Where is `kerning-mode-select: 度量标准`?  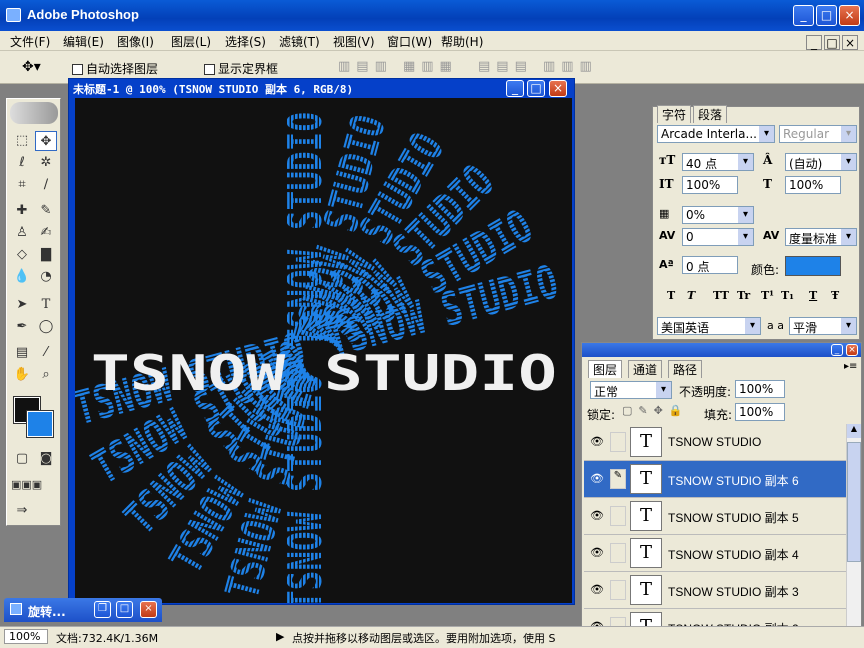 kerning-mode-select: 度量标准 is located at coordinates (821, 237).